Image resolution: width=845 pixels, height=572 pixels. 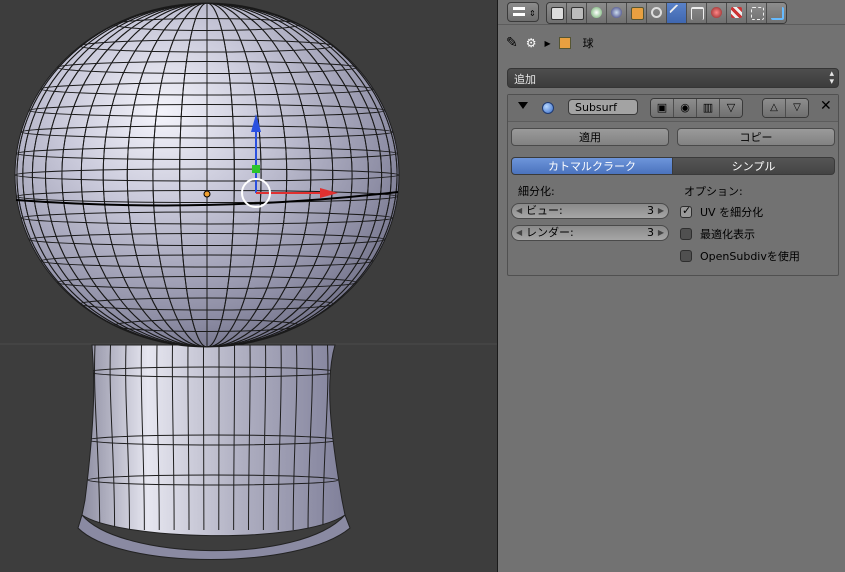 What do you see at coordinates (686, 211) in the screenshot?
I see `subdivide-uvs-checkbox` at bounding box center [686, 211].